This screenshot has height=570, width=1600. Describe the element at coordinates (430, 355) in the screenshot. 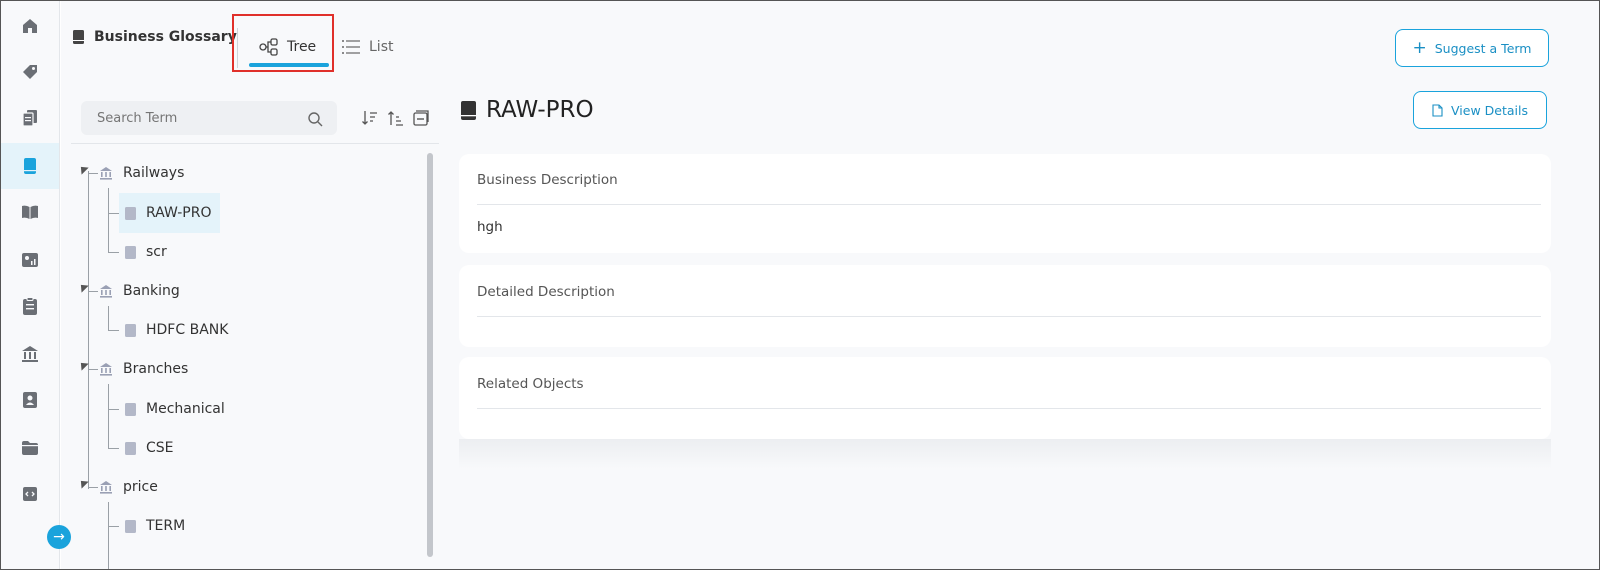

I see `tree-scrollbar` at that location.